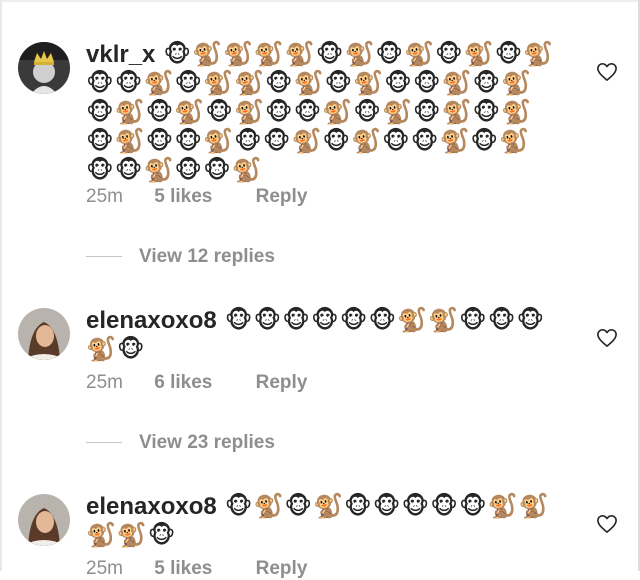  I want to click on comment-body: elenaxoxo8 🐵🐒🐵🐒🐵🐵🐵🐵🐵🐒🐒🐒🐒🐵, so click(321, 521).